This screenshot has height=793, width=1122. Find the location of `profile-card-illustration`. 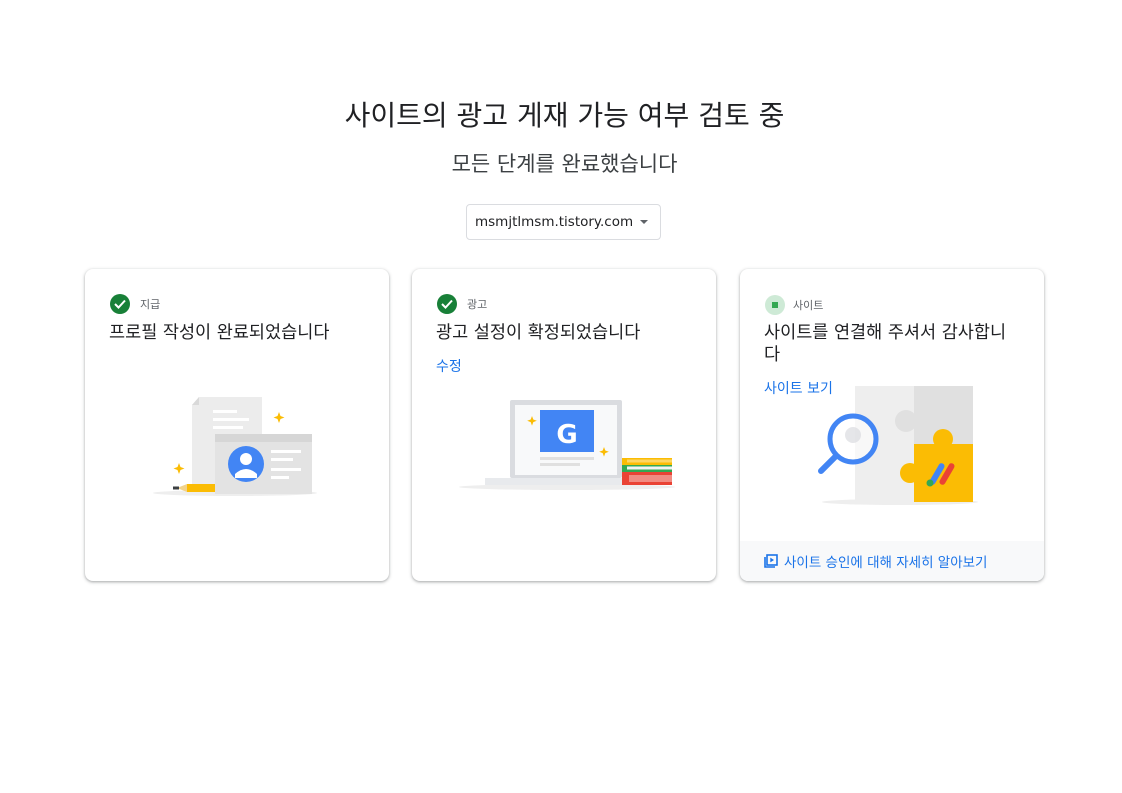

profile-card-illustration is located at coordinates (235, 446).